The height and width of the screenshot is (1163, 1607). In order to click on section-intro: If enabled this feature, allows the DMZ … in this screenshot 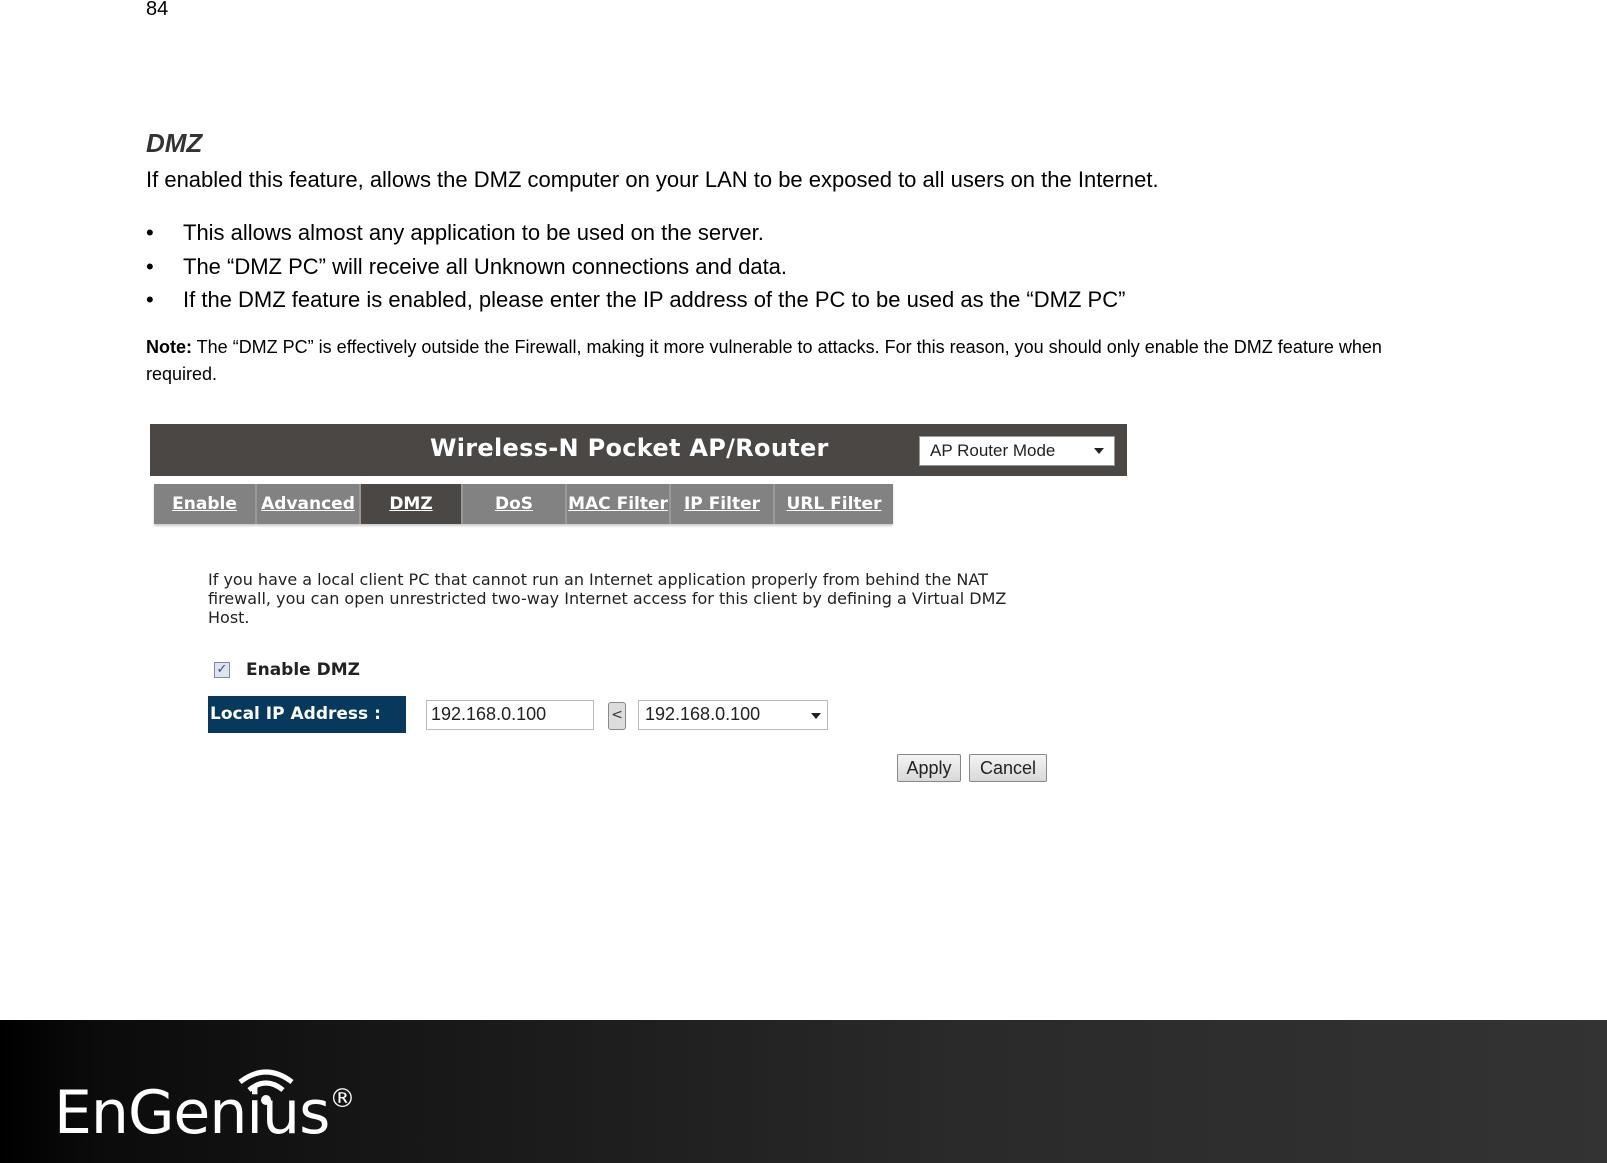, I will do `click(652, 179)`.